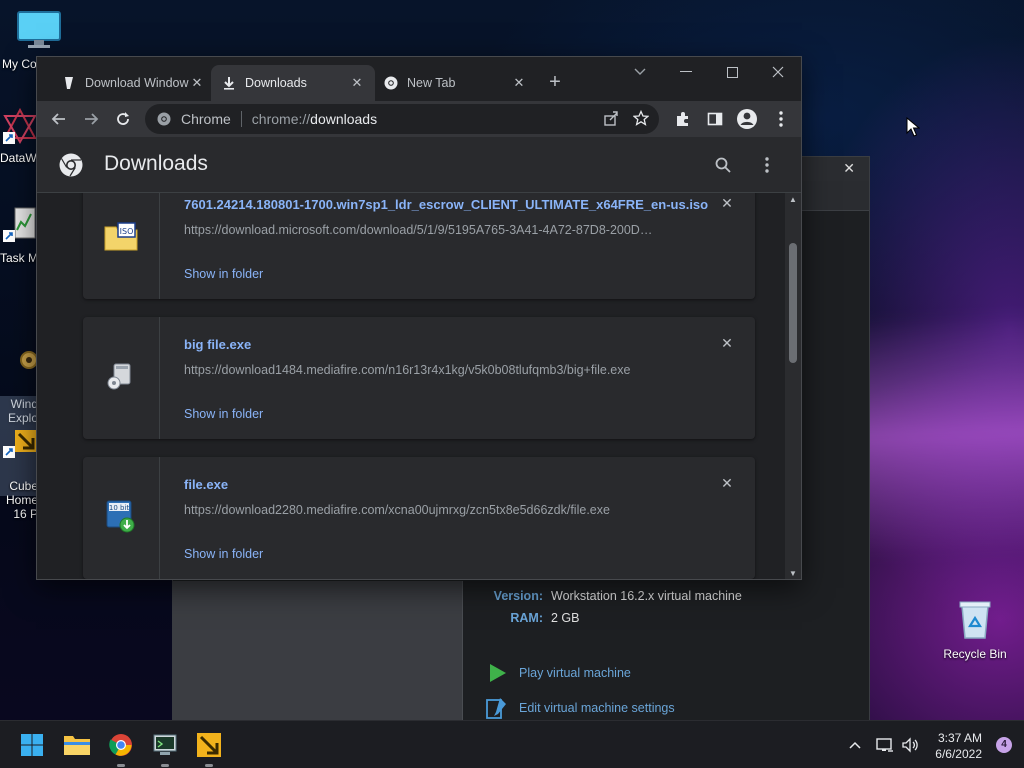 The height and width of the screenshot is (768, 1024). What do you see at coordinates (20, 127) in the screenshot?
I see `datawarrior-icon` at bounding box center [20, 127].